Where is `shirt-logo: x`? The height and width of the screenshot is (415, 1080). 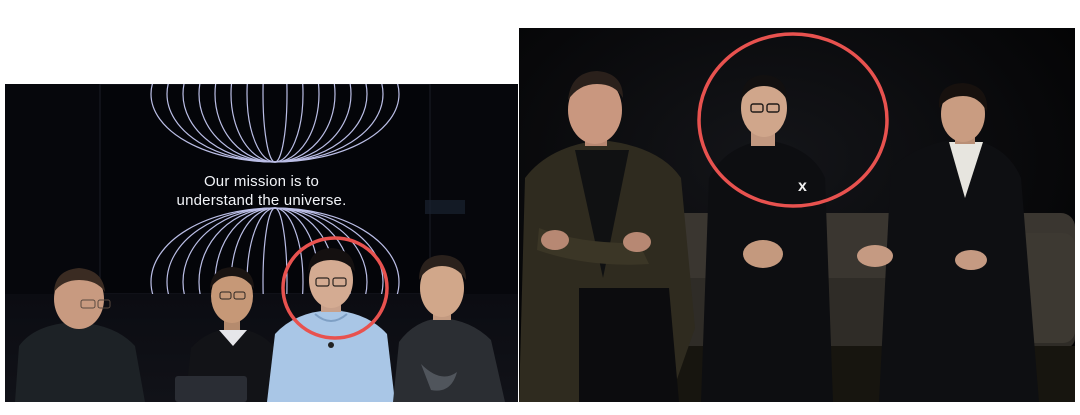 shirt-logo: x is located at coordinates (802, 186).